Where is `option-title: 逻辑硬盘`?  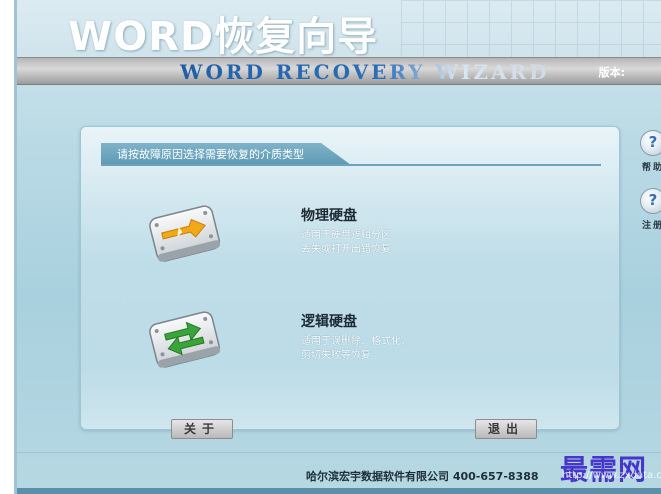 option-title: 逻辑硬盘 is located at coordinates (329, 322).